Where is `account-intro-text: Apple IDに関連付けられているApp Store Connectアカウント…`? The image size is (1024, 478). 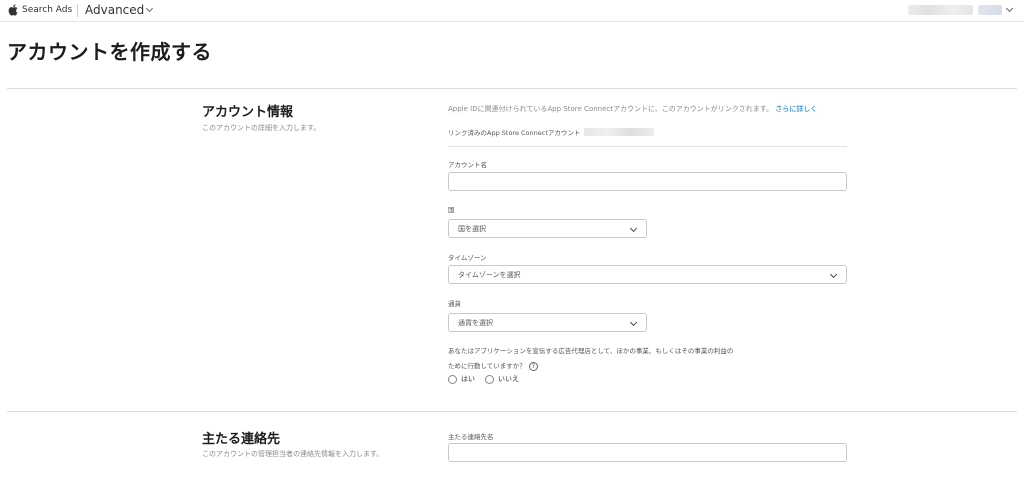 account-intro-text: Apple IDに関連付けられているApp Store Connectアカウント… is located at coordinates (632, 109).